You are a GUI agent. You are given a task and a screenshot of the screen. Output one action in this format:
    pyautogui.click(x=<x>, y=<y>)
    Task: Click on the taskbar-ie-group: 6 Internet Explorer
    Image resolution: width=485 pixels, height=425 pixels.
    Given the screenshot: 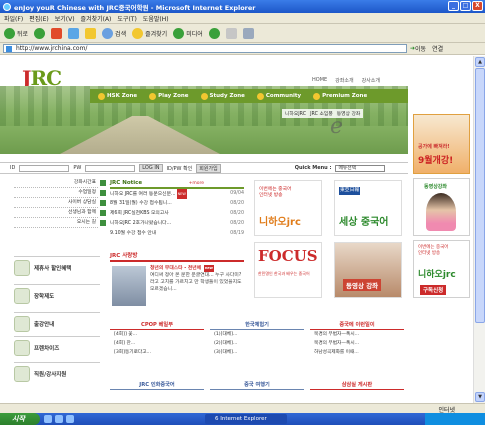 What is the action you would take?
    pyautogui.click(x=246, y=419)
    